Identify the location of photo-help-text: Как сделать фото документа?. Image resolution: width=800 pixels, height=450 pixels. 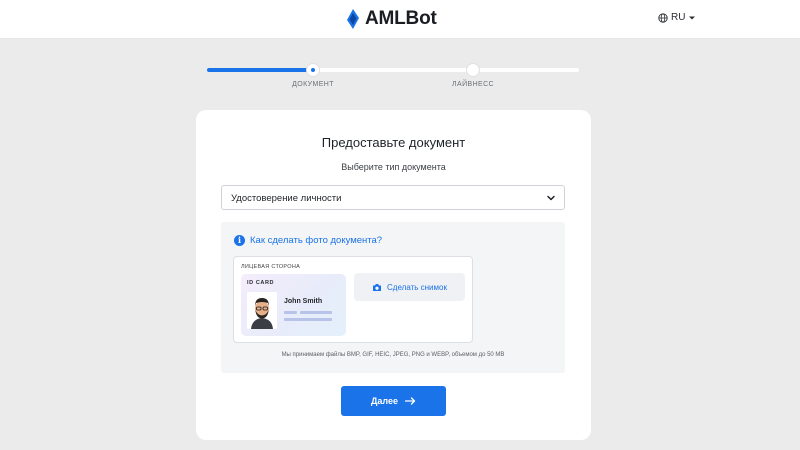
(316, 240).